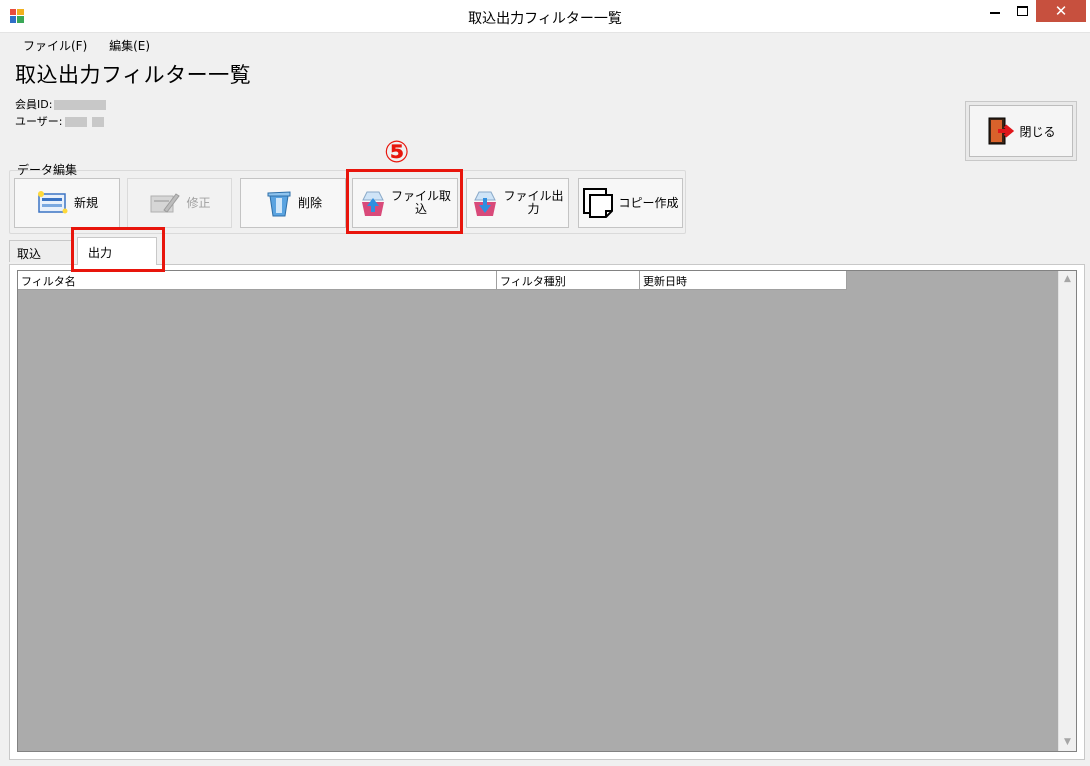 Image resolution: width=1090 pixels, height=766 pixels. What do you see at coordinates (165, 203) in the screenshot?
I see `edit-pencil-icon` at bounding box center [165, 203].